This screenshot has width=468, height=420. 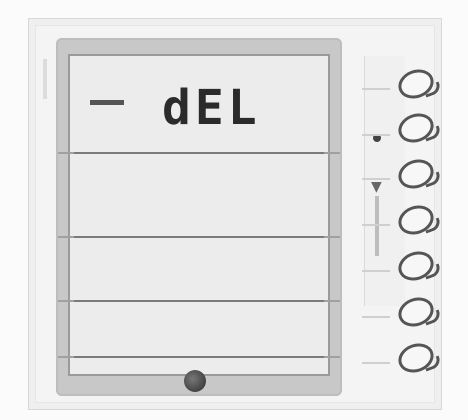 I want to click on lcd-text: dEL, so click(x=211, y=108).